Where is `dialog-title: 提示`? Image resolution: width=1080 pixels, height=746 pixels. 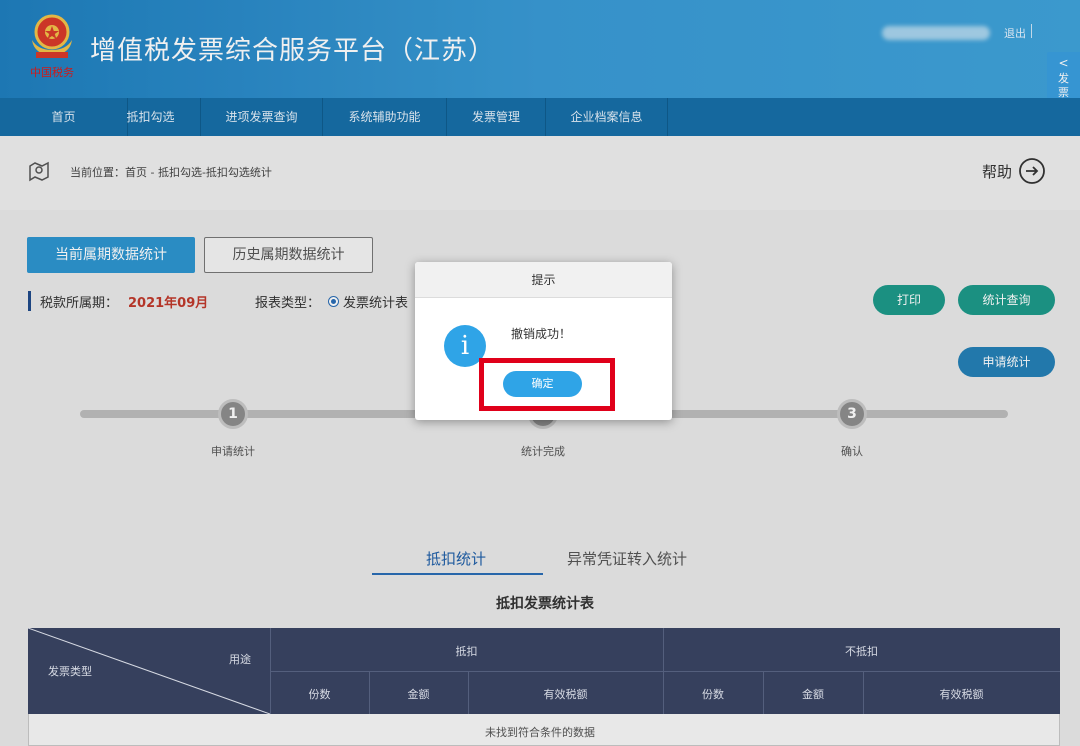
dialog-title: 提示 is located at coordinates (543, 280).